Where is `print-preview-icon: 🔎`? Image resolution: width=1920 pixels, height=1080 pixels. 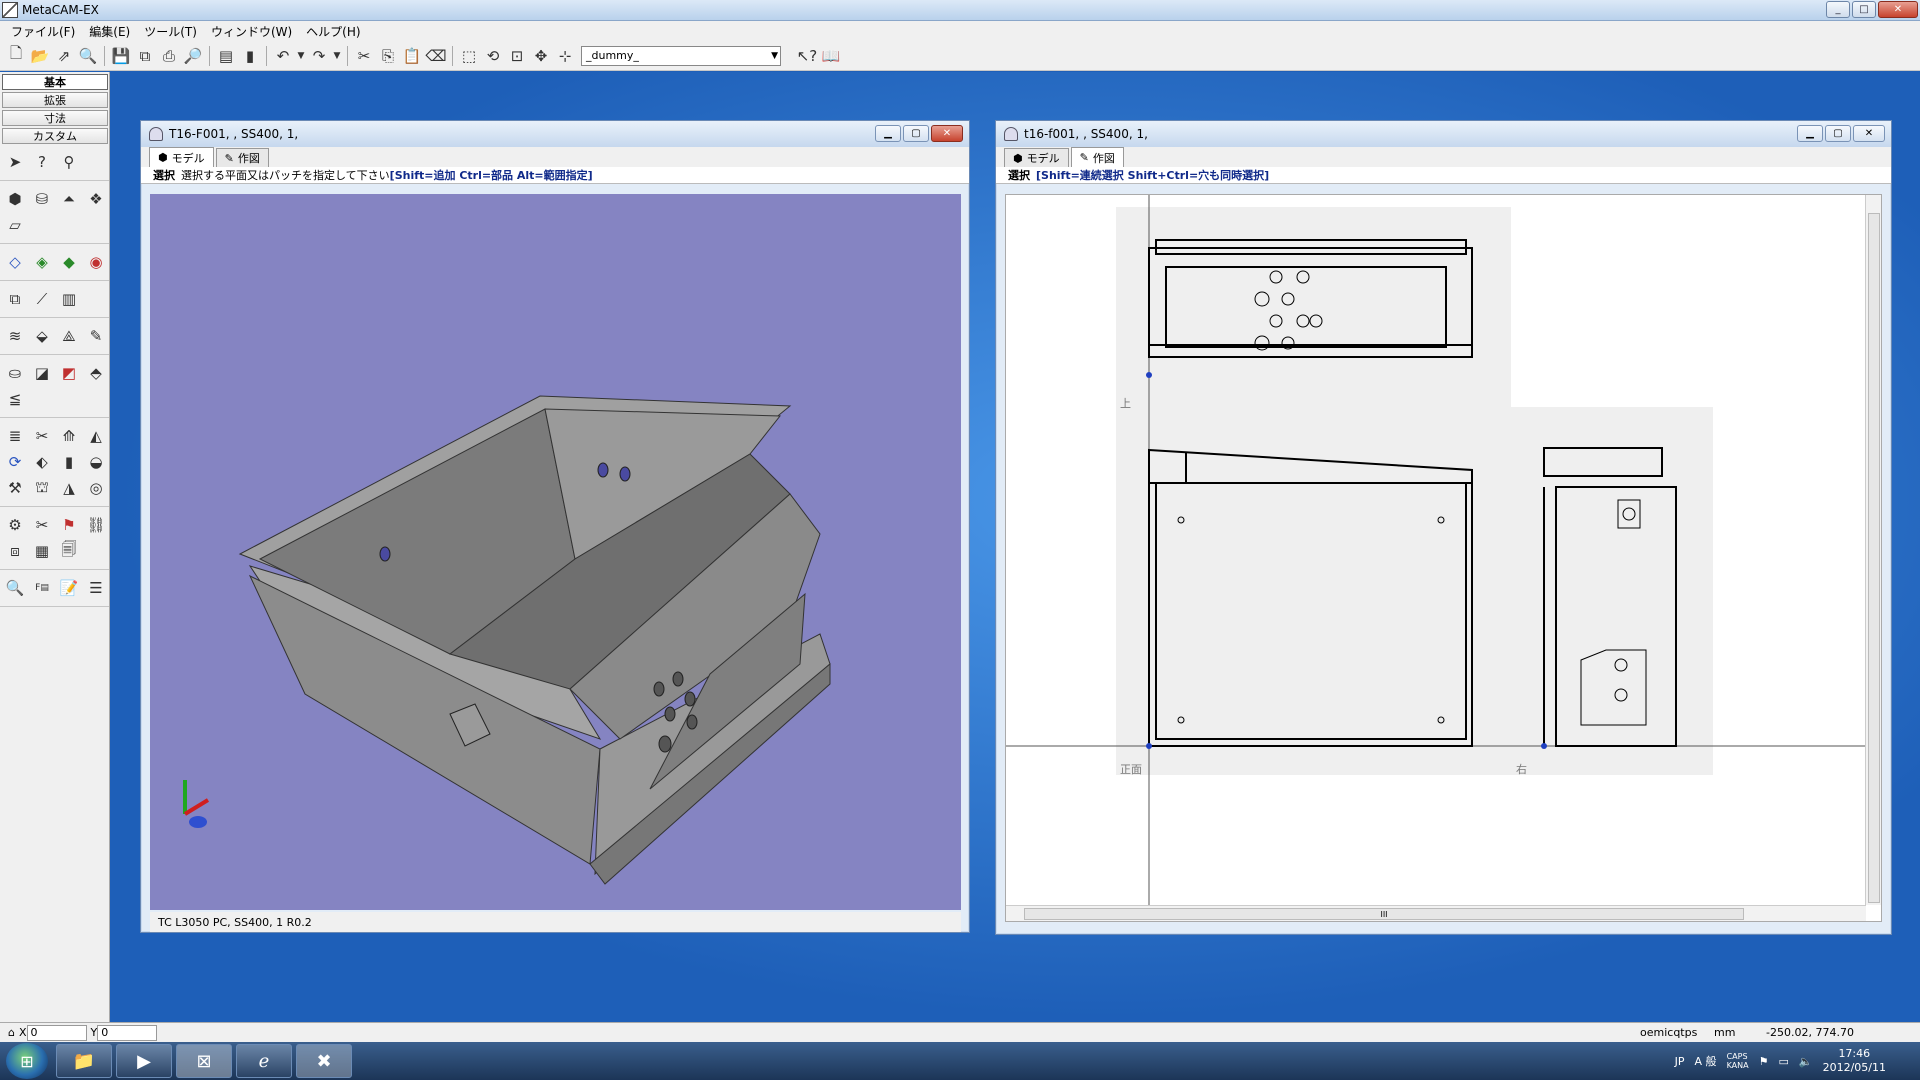 print-preview-icon: 🔎 is located at coordinates (193, 56).